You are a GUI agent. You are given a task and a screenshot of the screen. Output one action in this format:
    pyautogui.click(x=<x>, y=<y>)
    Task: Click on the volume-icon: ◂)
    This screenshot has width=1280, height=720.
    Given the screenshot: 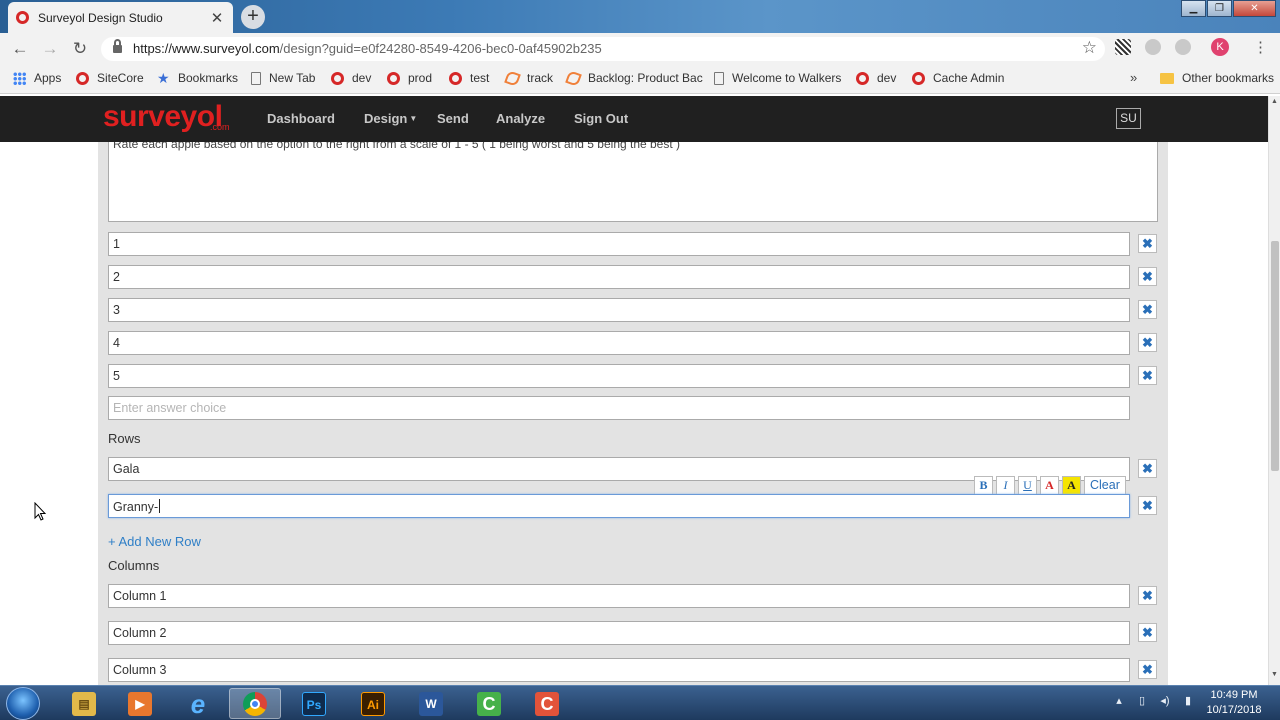 What is the action you would take?
    pyautogui.click(x=1165, y=701)
    